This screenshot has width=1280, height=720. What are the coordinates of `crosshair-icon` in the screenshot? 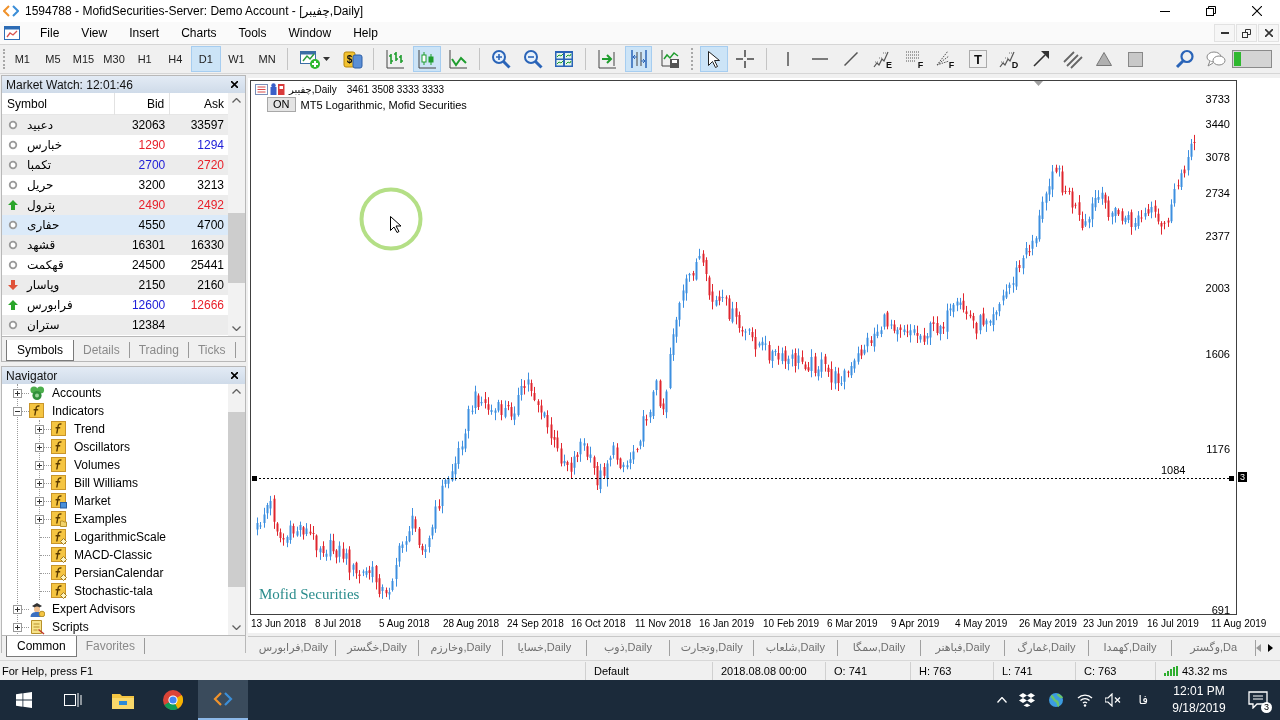 It's located at (745, 59).